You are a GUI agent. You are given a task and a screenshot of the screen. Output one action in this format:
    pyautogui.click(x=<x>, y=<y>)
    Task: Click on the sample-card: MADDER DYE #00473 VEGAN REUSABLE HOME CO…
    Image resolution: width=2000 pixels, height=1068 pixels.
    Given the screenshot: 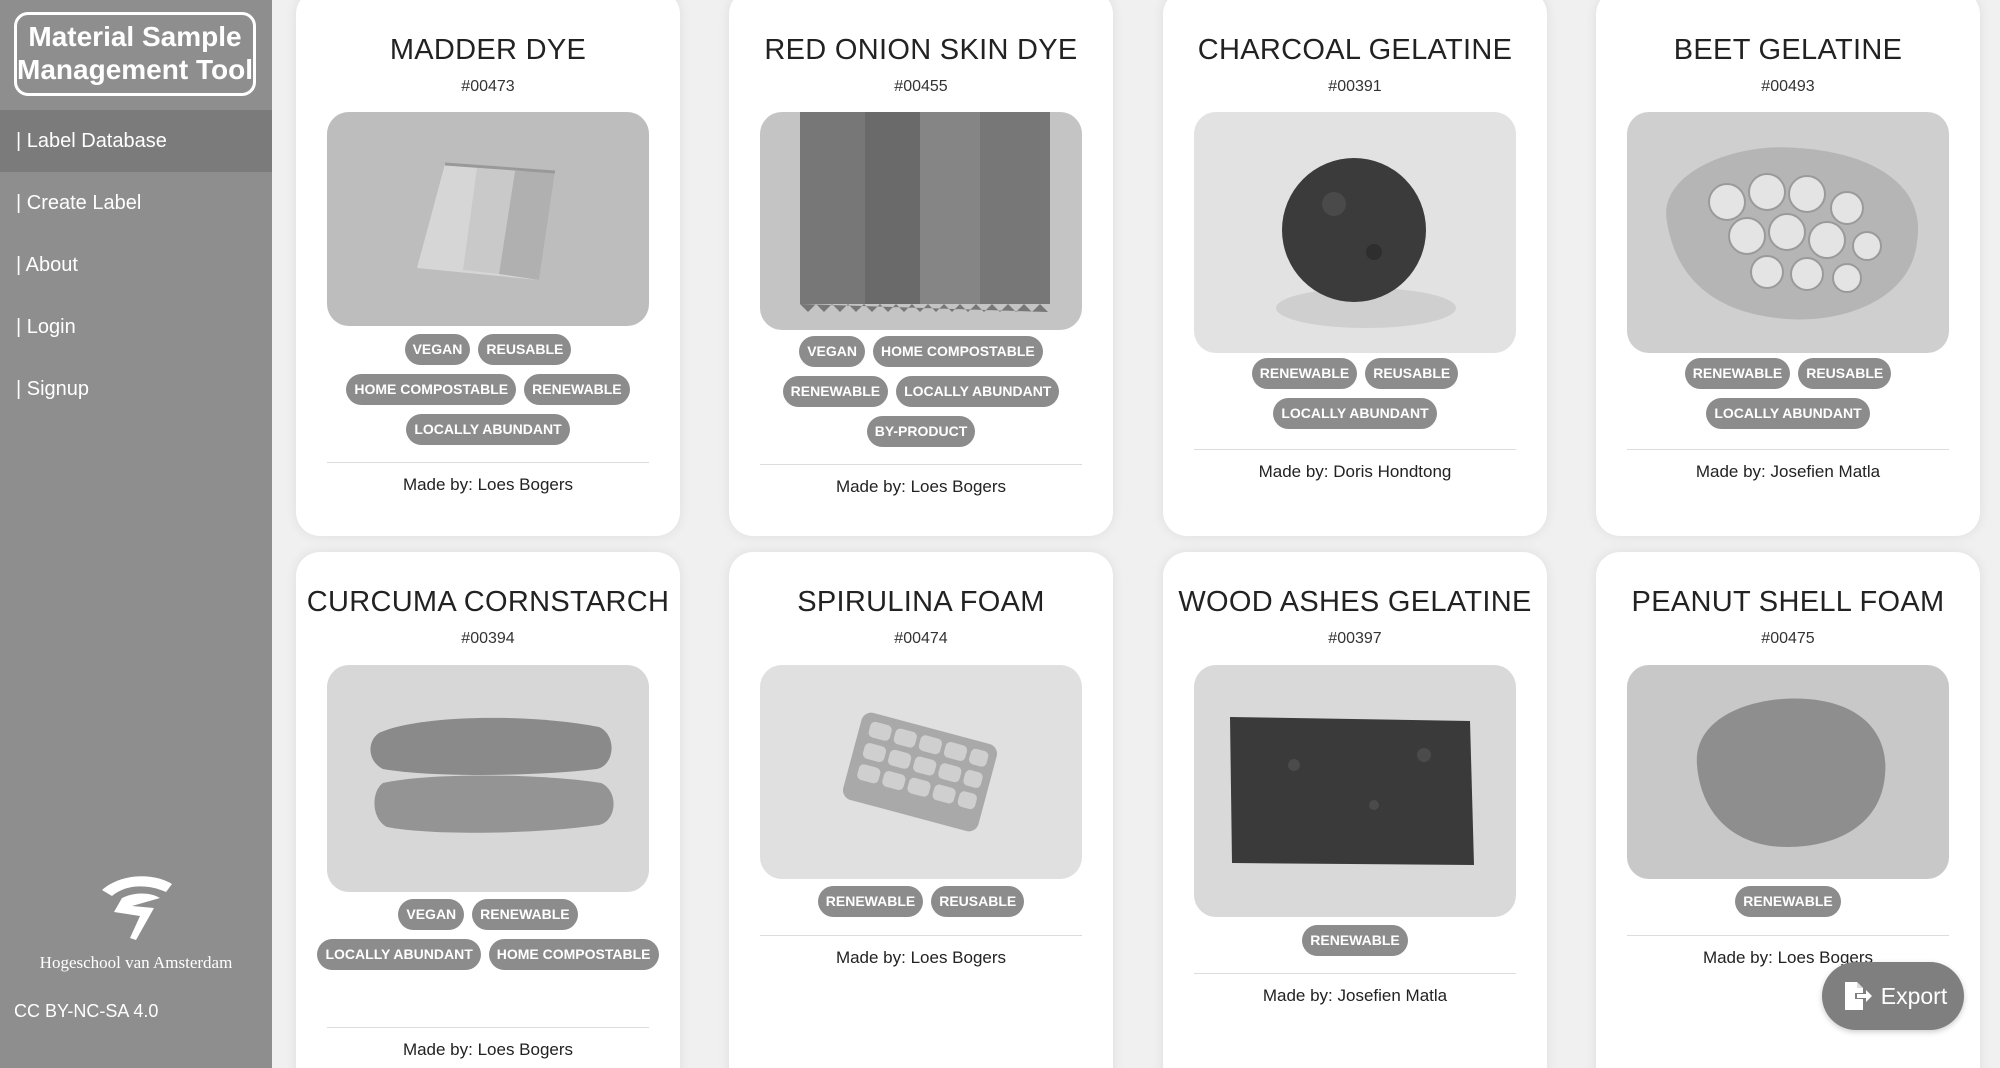 What is the action you would take?
    pyautogui.click(x=488, y=268)
    